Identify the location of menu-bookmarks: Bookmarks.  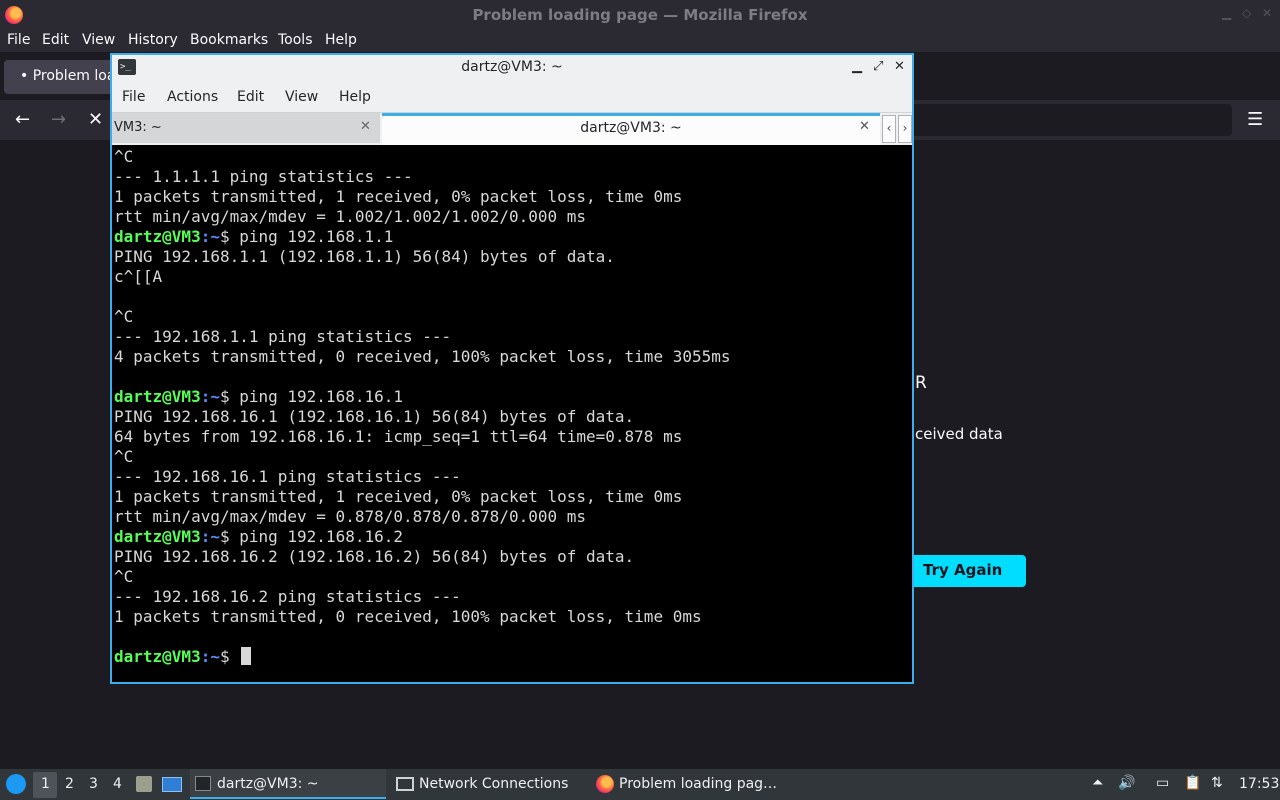
(229, 40).